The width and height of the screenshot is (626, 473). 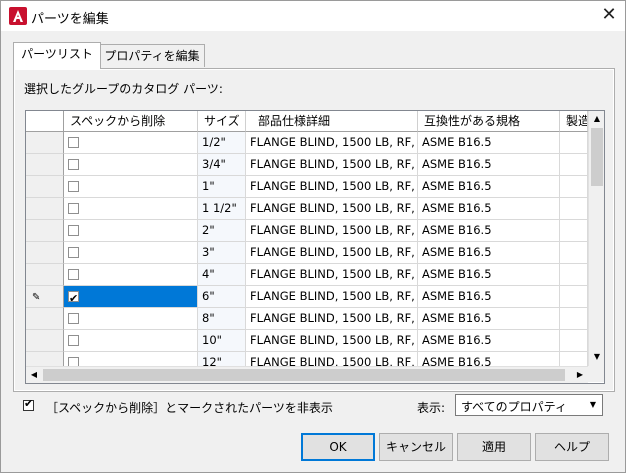 What do you see at coordinates (222, 341) in the screenshot?
I see `size-cell: 10"` at bounding box center [222, 341].